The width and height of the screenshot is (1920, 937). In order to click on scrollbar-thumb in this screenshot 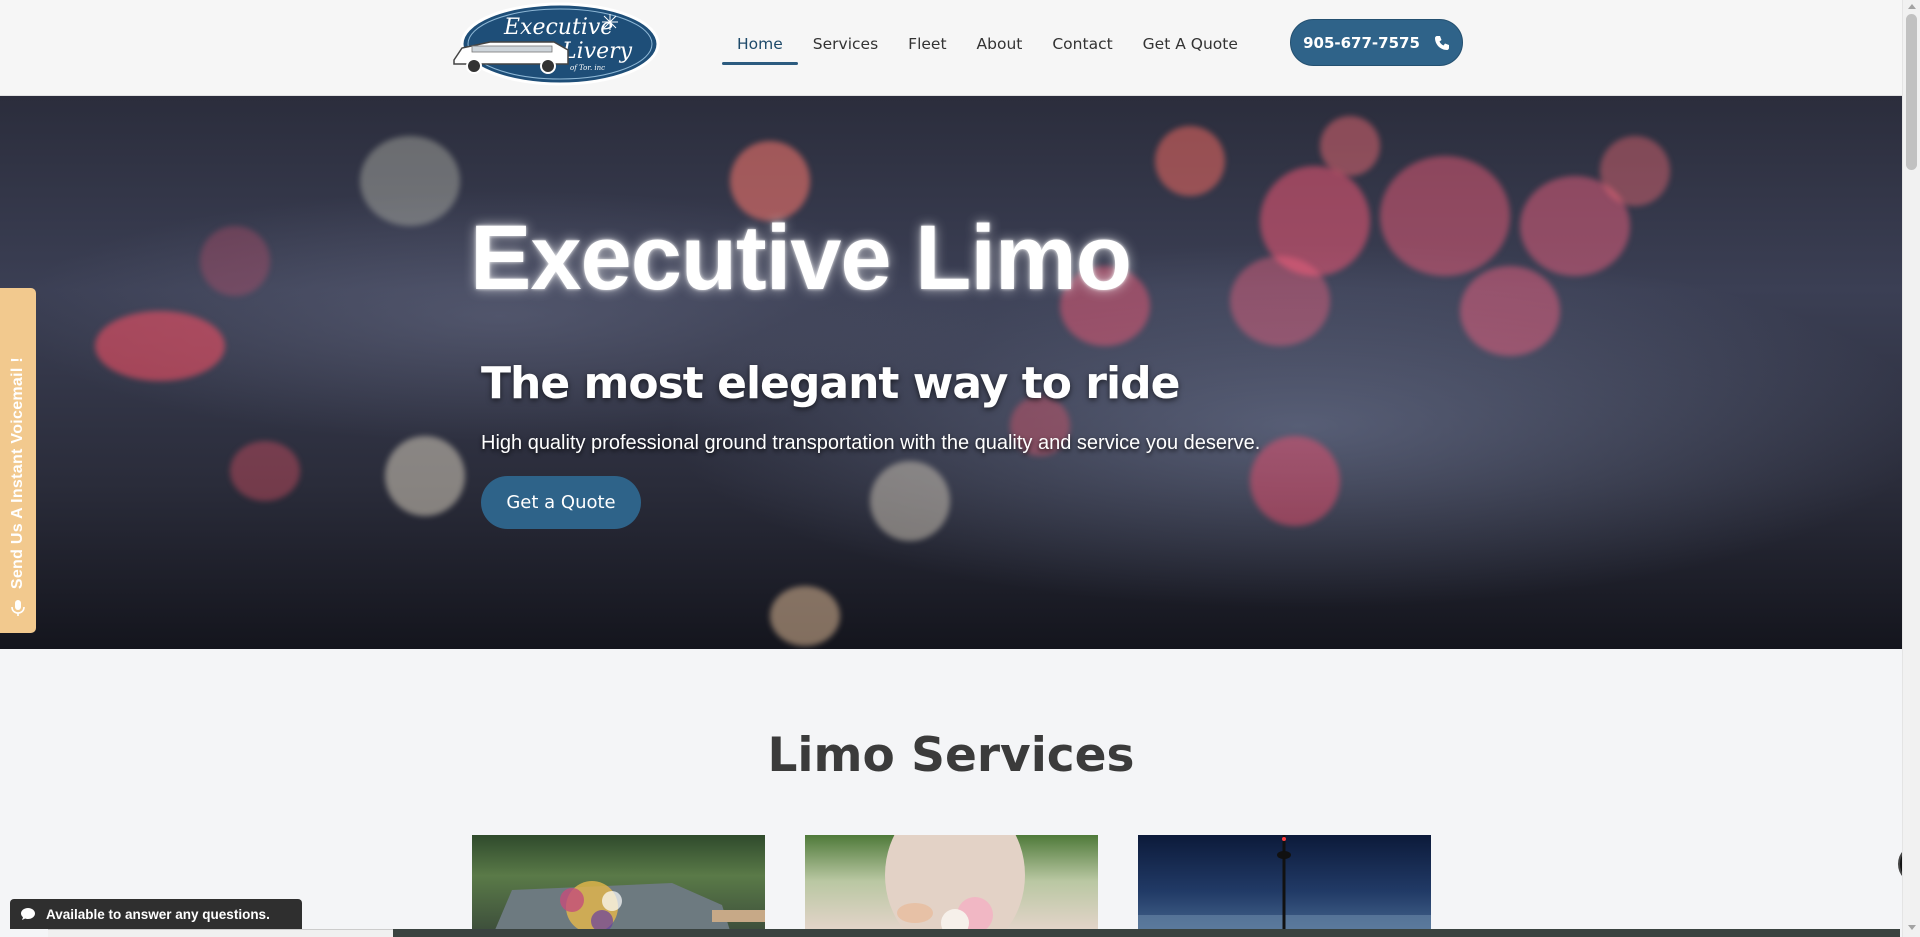, I will do `click(1911, 92)`.